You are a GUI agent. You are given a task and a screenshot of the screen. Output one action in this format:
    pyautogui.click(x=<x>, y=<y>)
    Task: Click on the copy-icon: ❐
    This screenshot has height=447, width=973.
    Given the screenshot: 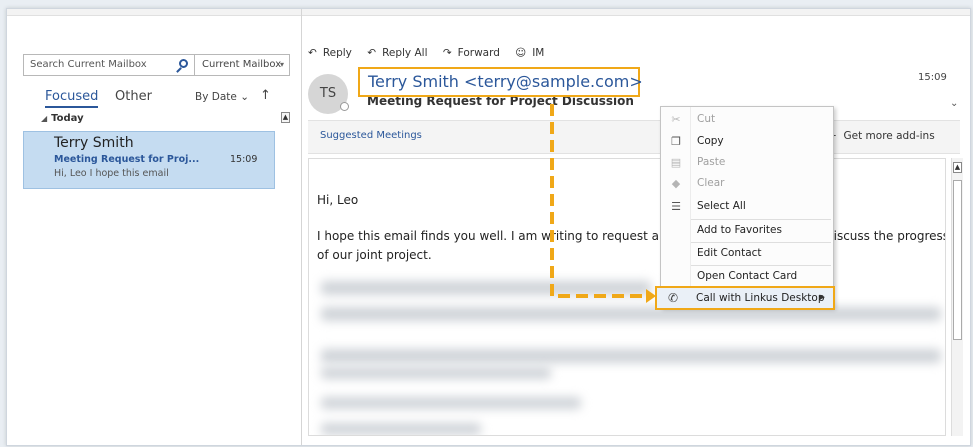 What is the action you would take?
    pyautogui.click(x=676, y=141)
    